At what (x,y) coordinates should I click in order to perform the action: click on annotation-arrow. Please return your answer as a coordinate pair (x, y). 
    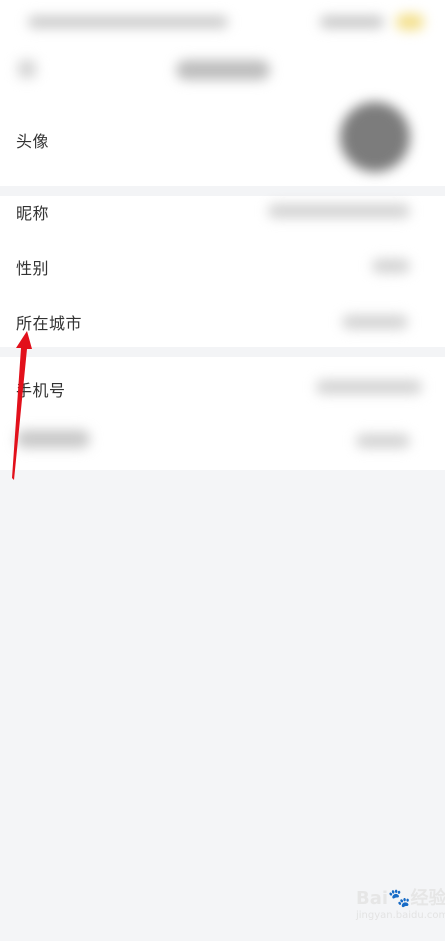
    Looking at the image, I should click on (22, 405).